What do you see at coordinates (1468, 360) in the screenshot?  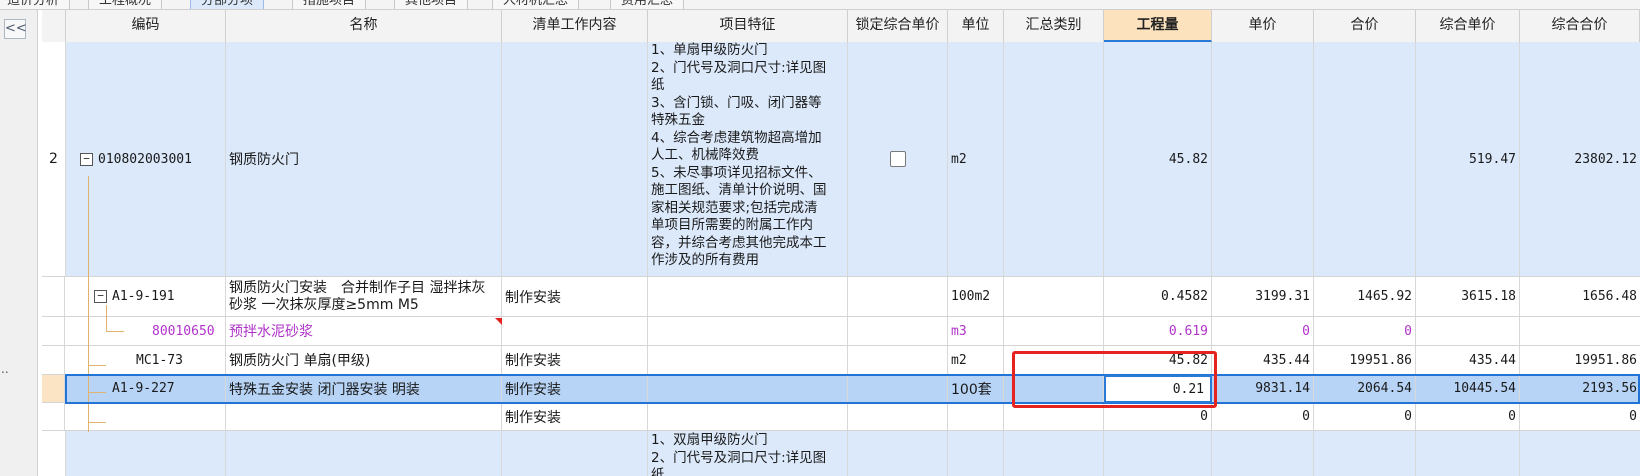 I see `item-composite-price: 435.44` at bounding box center [1468, 360].